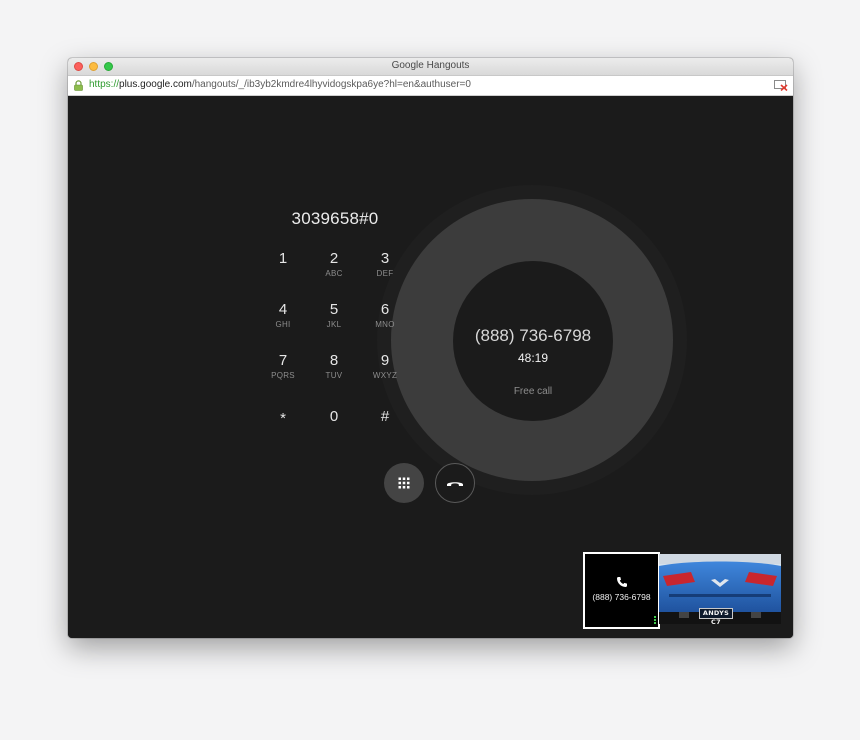  Describe the element at coordinates (716, 616) in the screenshot. I see `license-plate: ANDYS C7` at that location.